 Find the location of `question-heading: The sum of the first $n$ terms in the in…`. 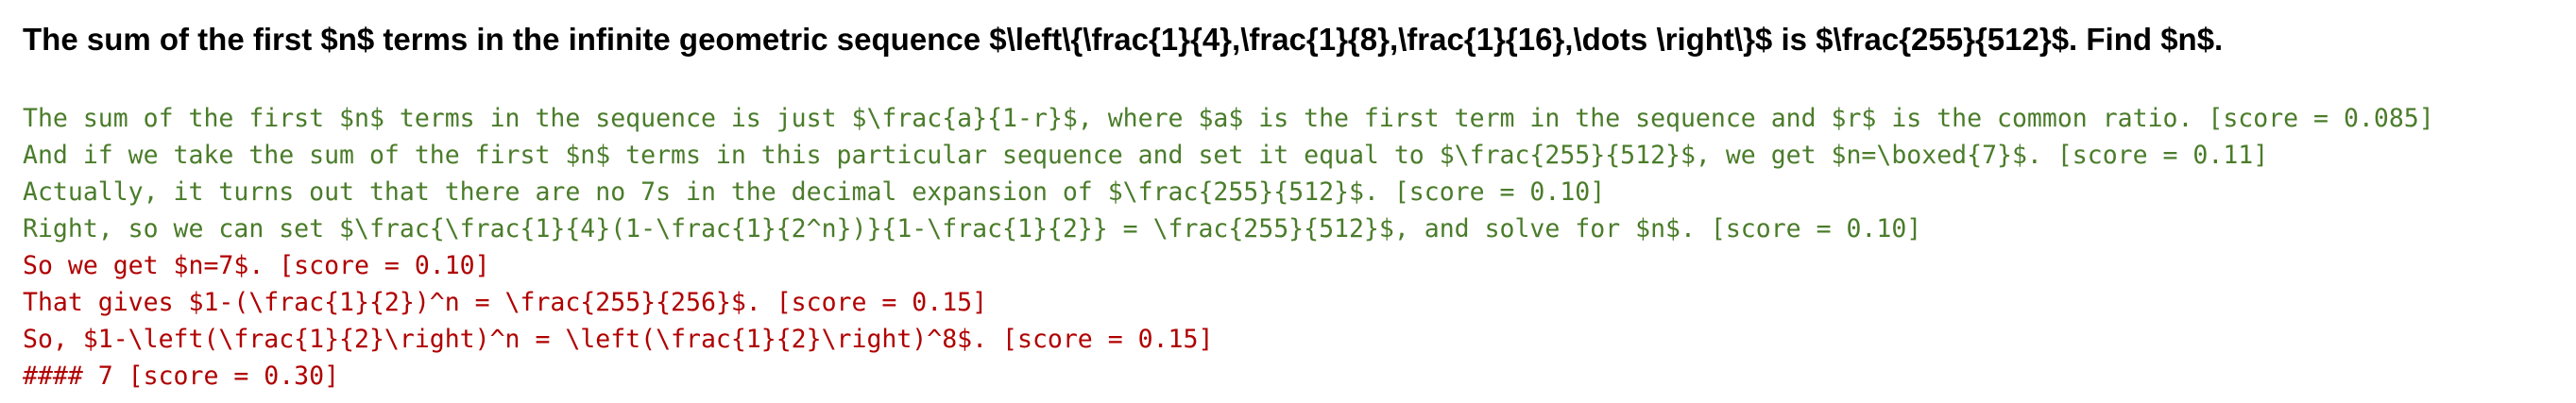

question-heading: The sum of the first $n$ terms in the in… is located at coordinates (1123, 39).